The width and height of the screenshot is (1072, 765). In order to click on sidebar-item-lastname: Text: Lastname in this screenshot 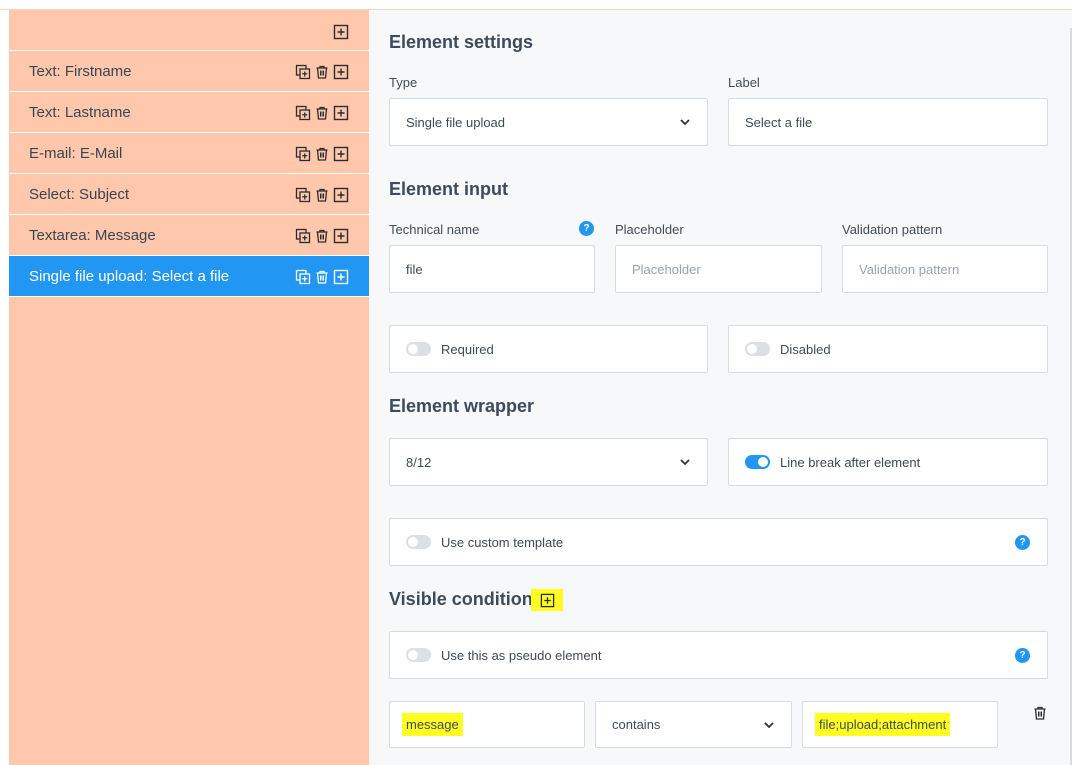, I will do `click(189, 112)`.